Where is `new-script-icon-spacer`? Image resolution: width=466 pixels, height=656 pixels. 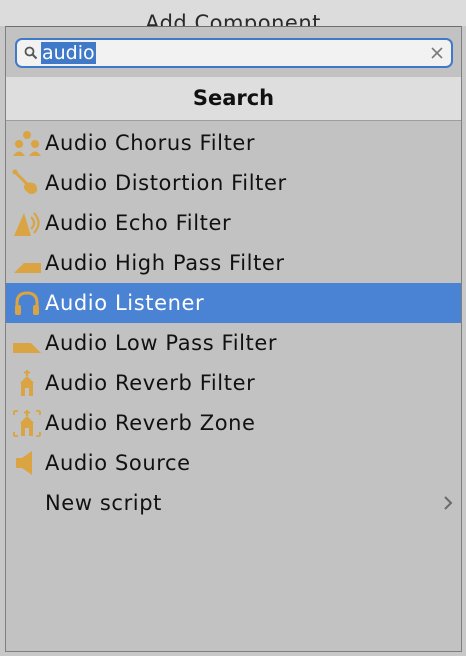 new-script-icon-spacer is located at coordinates (27, 503).